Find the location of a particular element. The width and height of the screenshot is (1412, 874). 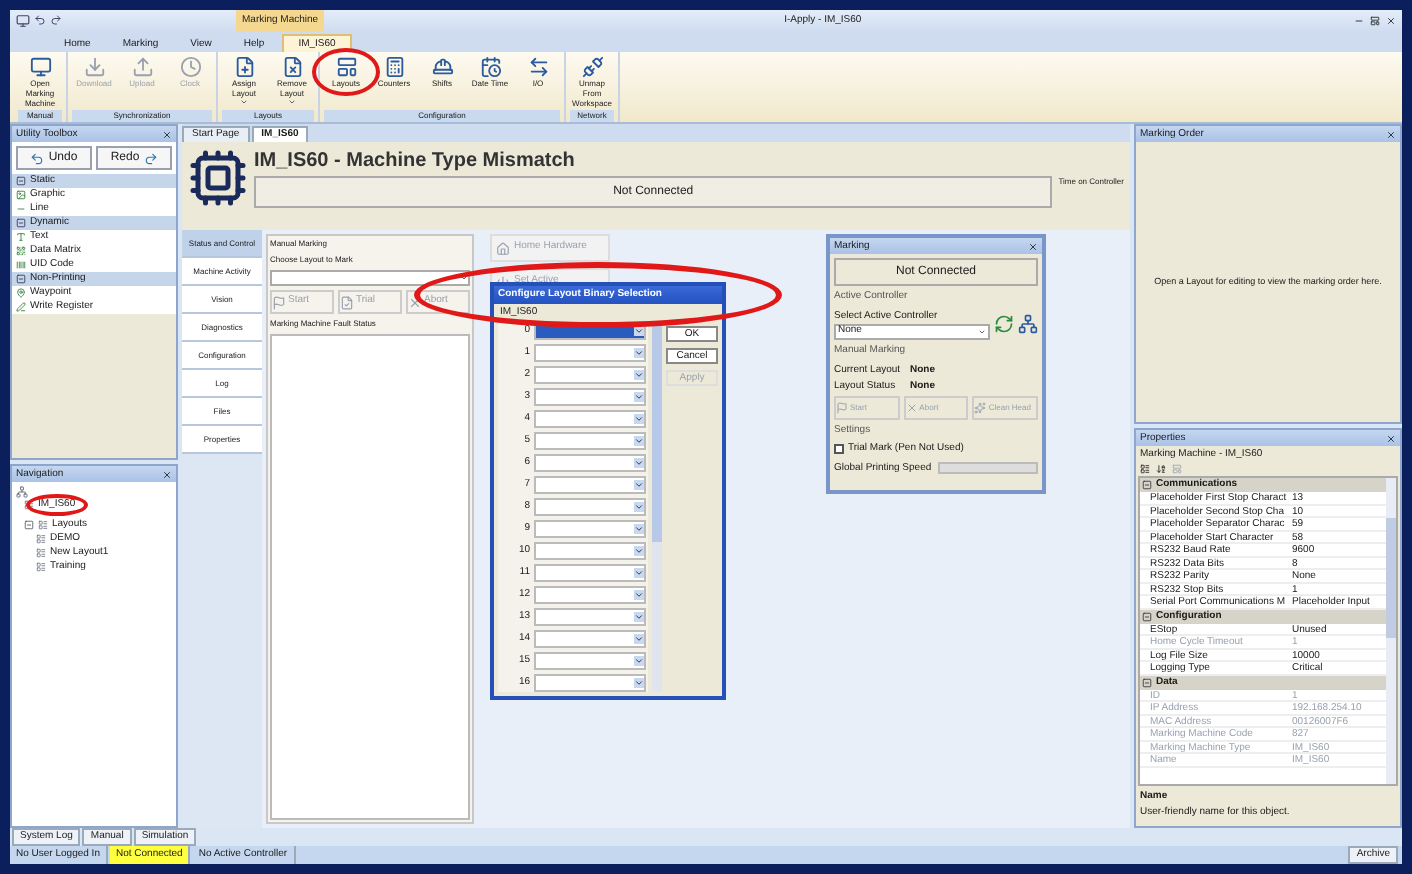

machine-title: IM_IS60 - Machine Type Mismatch is located at coordinates (415, 162).